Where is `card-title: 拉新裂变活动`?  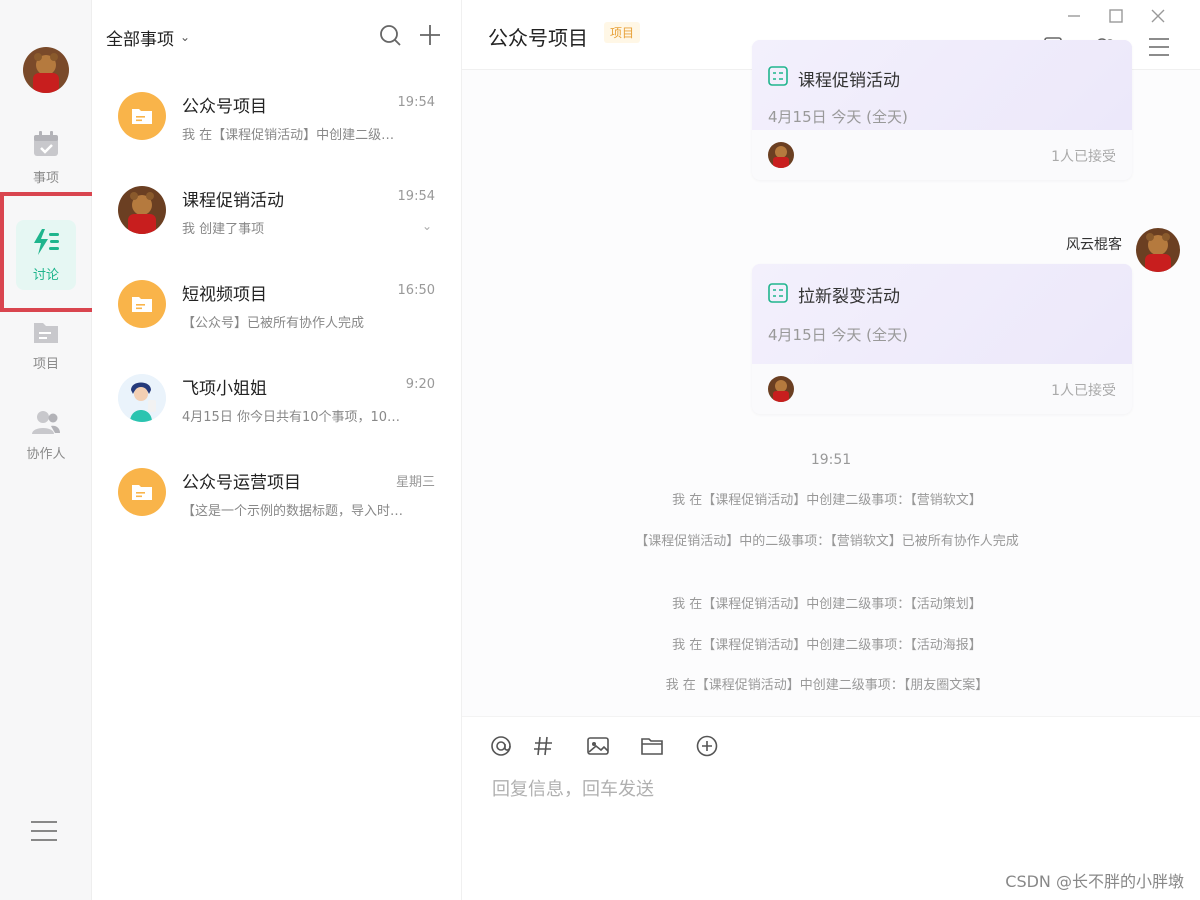 card-title: 拉新裂变活动 is located at coordinates (849, 297).